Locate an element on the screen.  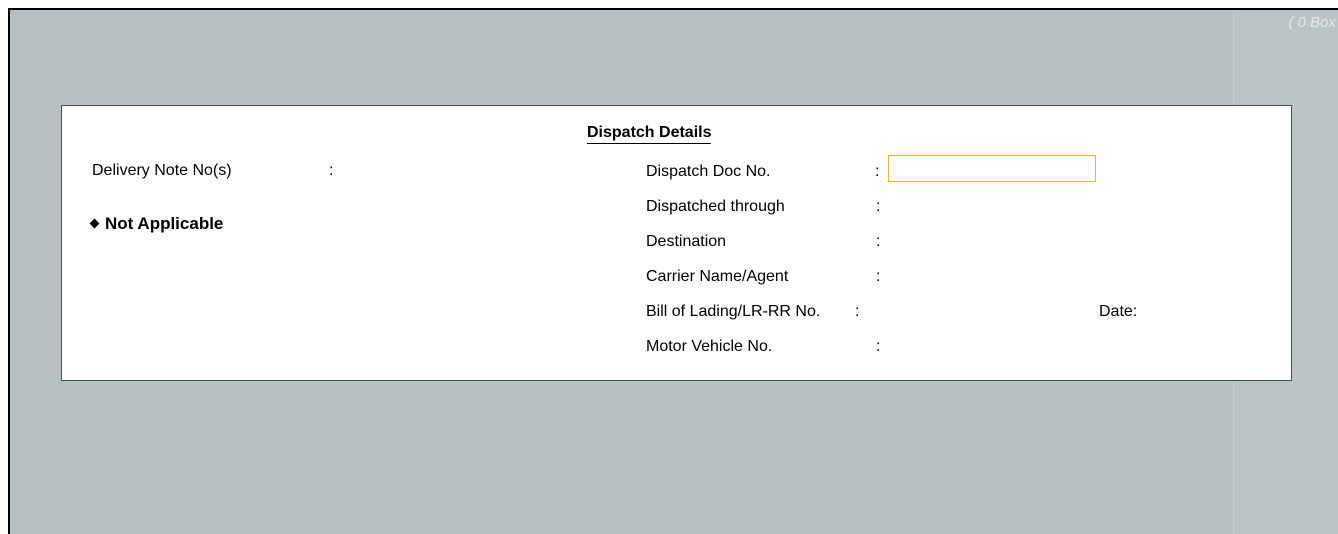
delivery-note-label: Delivery Note No(s) is located at coordinates (162, 170).